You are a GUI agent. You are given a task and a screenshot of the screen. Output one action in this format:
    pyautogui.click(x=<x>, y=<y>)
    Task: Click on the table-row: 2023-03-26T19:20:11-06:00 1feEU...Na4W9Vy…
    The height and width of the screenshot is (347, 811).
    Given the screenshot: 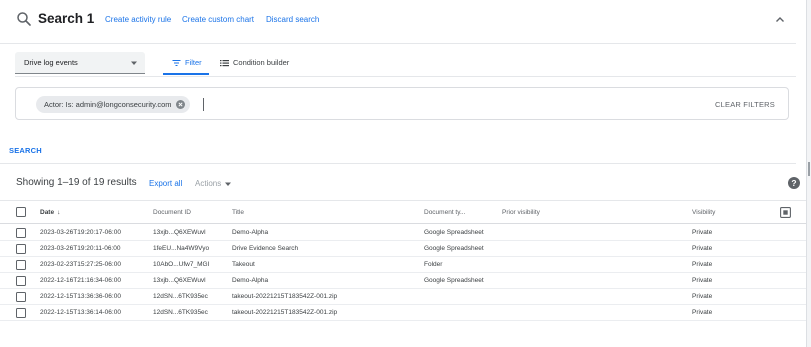 What is the action you would take?
    pyautogui.click(x=403, y=249)
    